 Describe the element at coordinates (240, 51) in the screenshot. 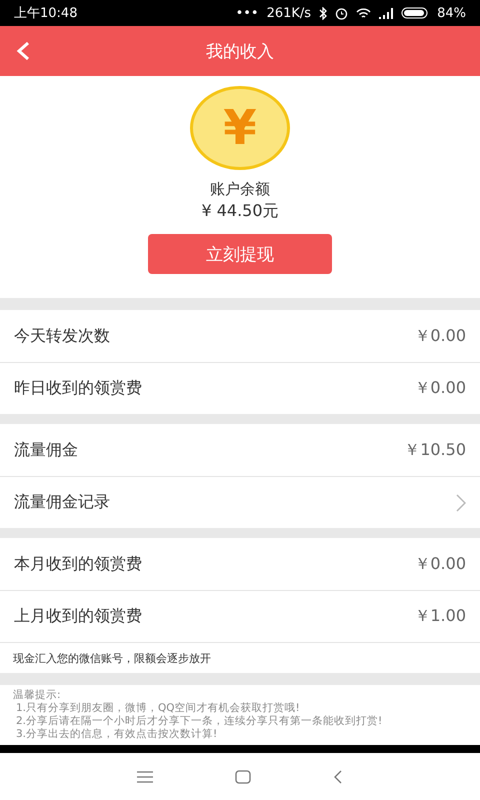

I see `page-title: 我的收入` at that location.